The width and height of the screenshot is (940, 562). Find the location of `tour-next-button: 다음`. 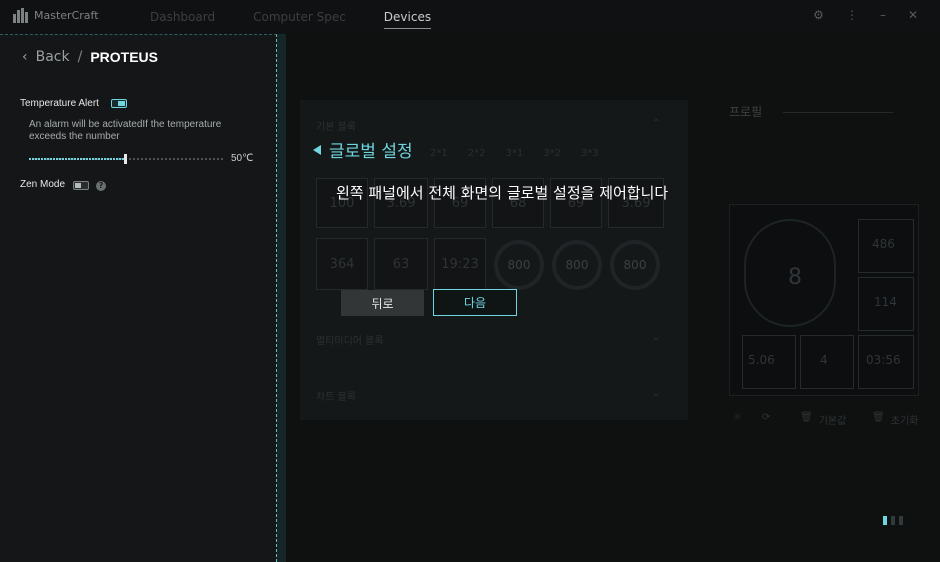

tour-next-button: 다음 is located at coordinates (475, 302).